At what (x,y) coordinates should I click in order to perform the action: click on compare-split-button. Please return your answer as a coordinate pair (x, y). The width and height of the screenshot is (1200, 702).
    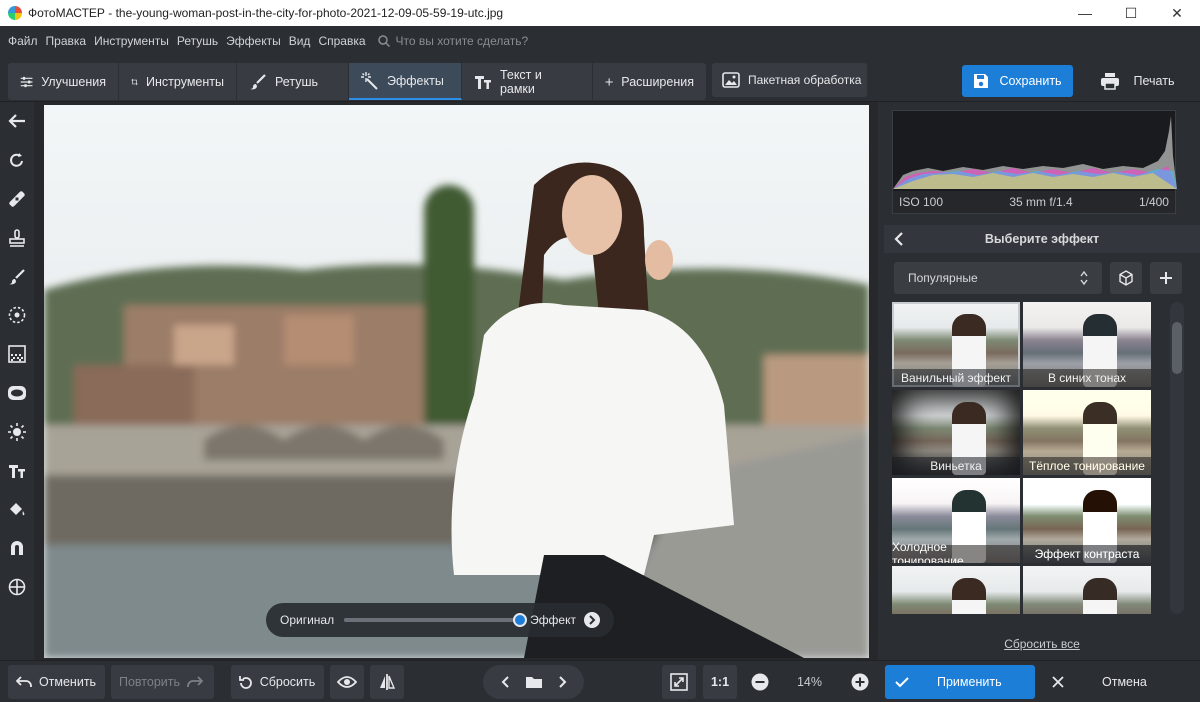
    Looking at the image, I should click on (387, 682).